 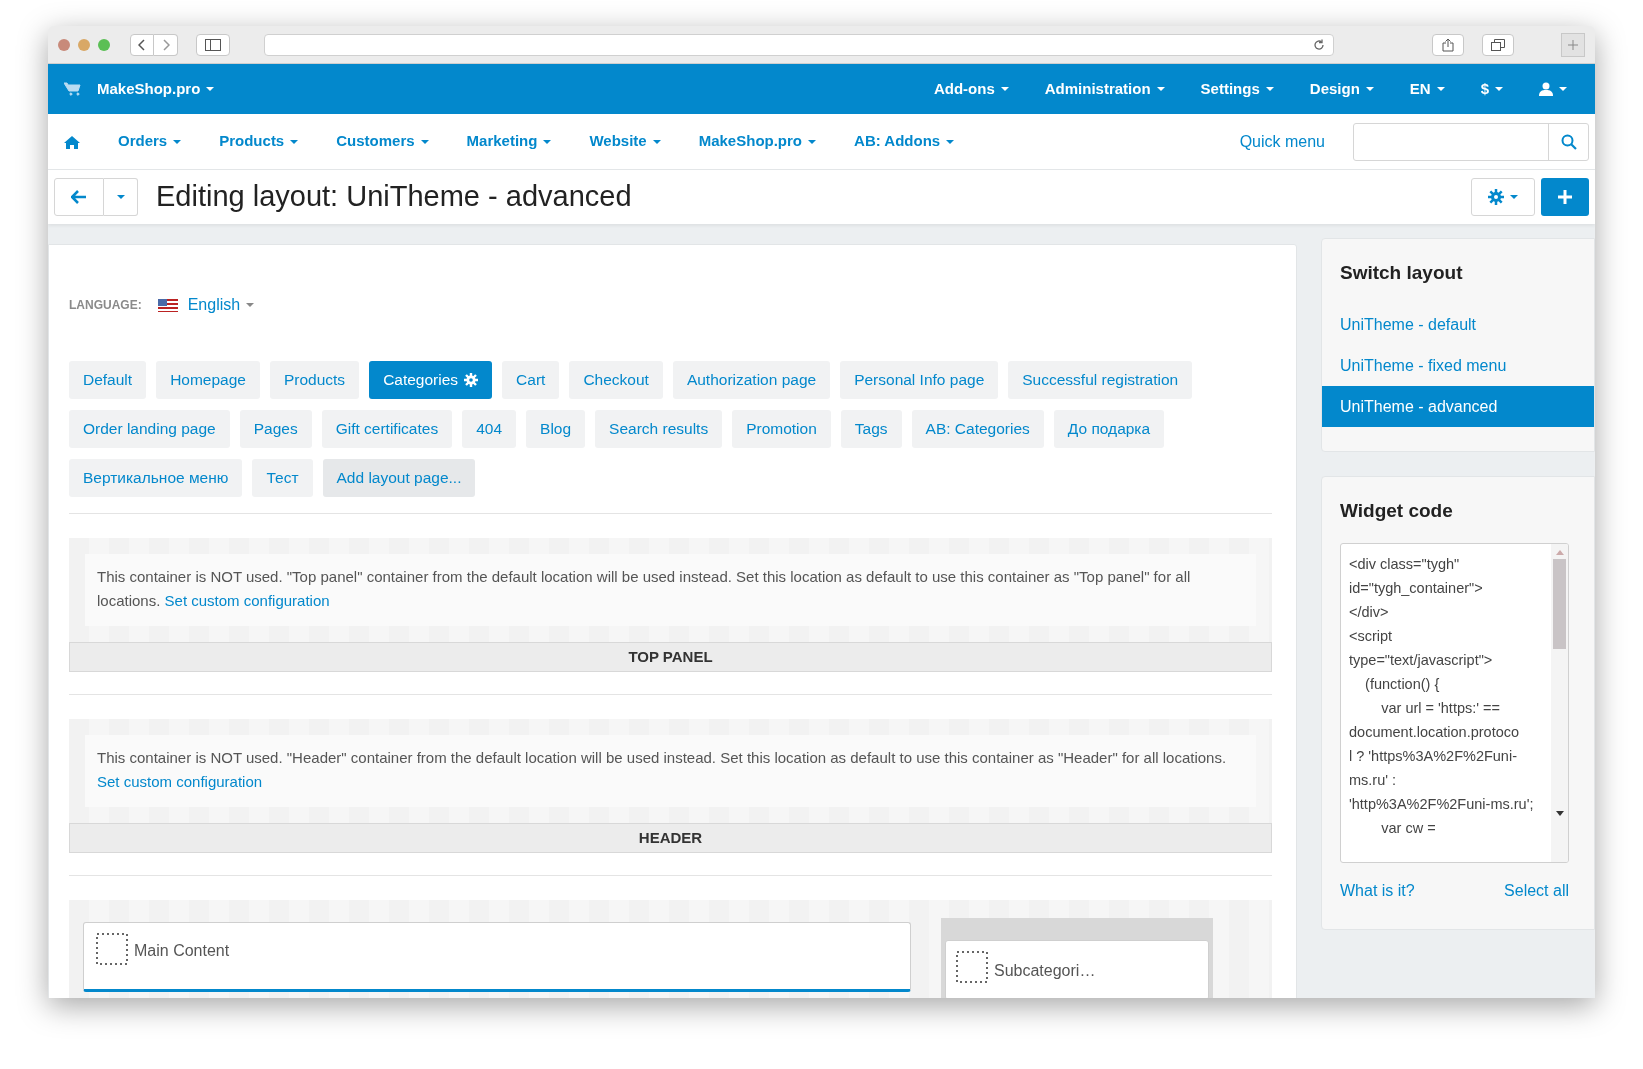 I want to click on scrollbar, so click(x=1559, y=703).